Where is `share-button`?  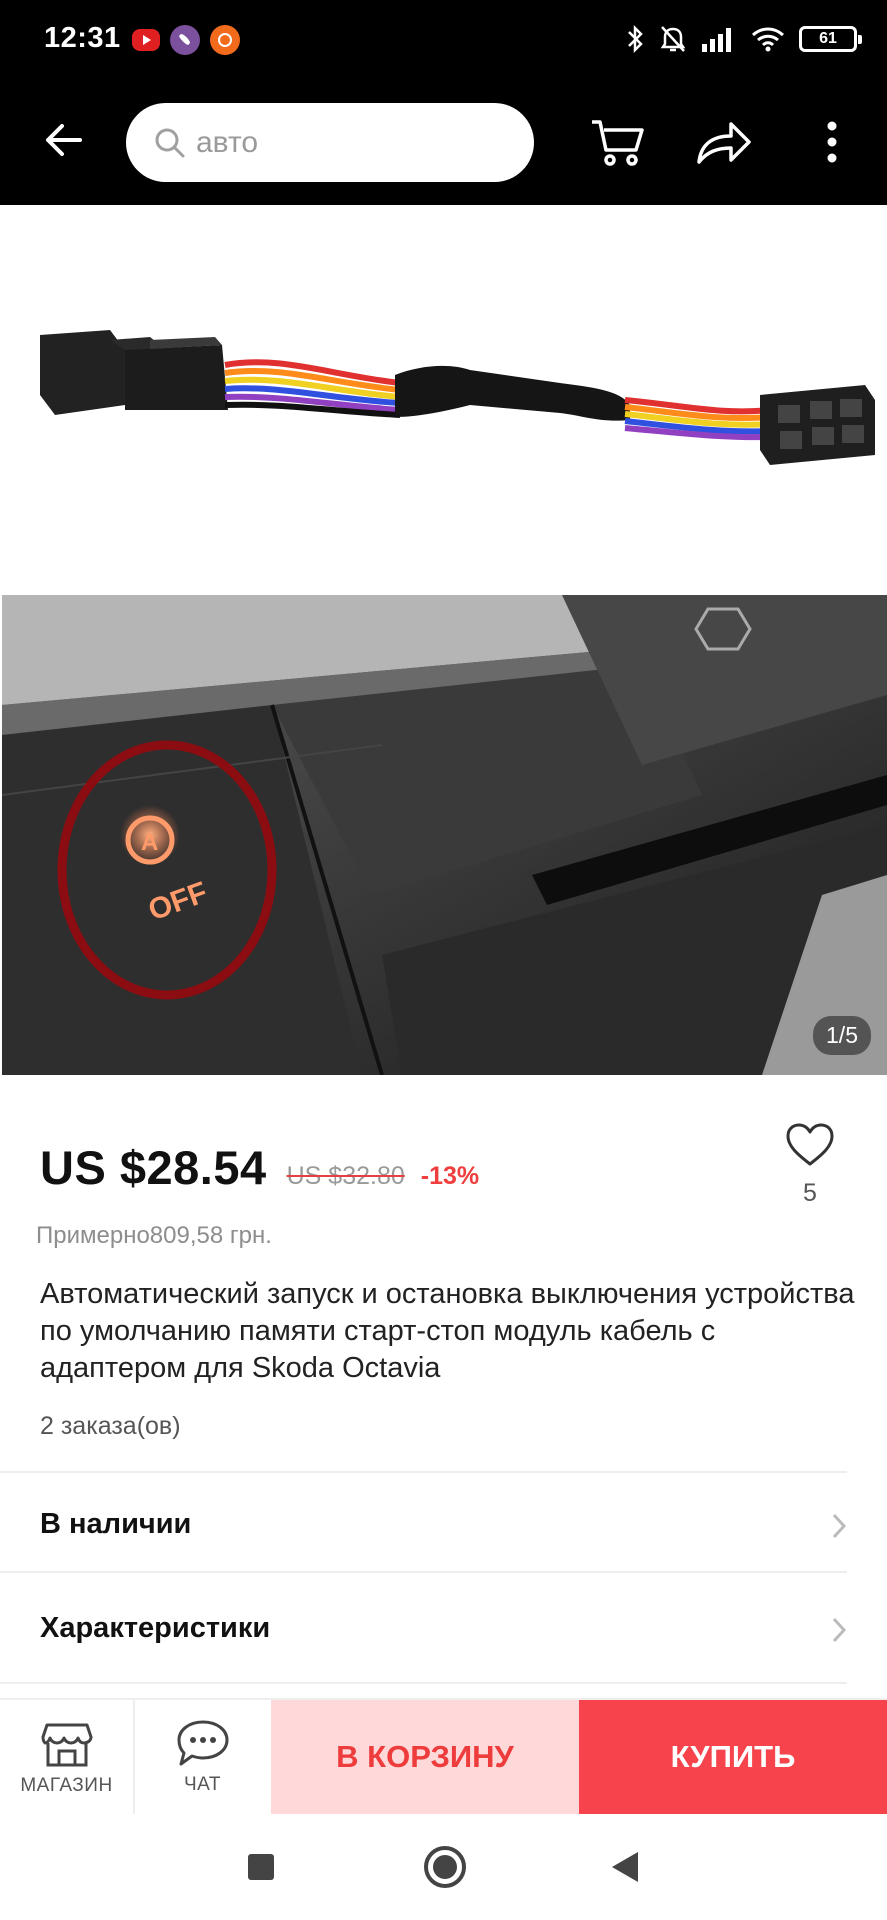
share-button is located at coordinates (724, 142).